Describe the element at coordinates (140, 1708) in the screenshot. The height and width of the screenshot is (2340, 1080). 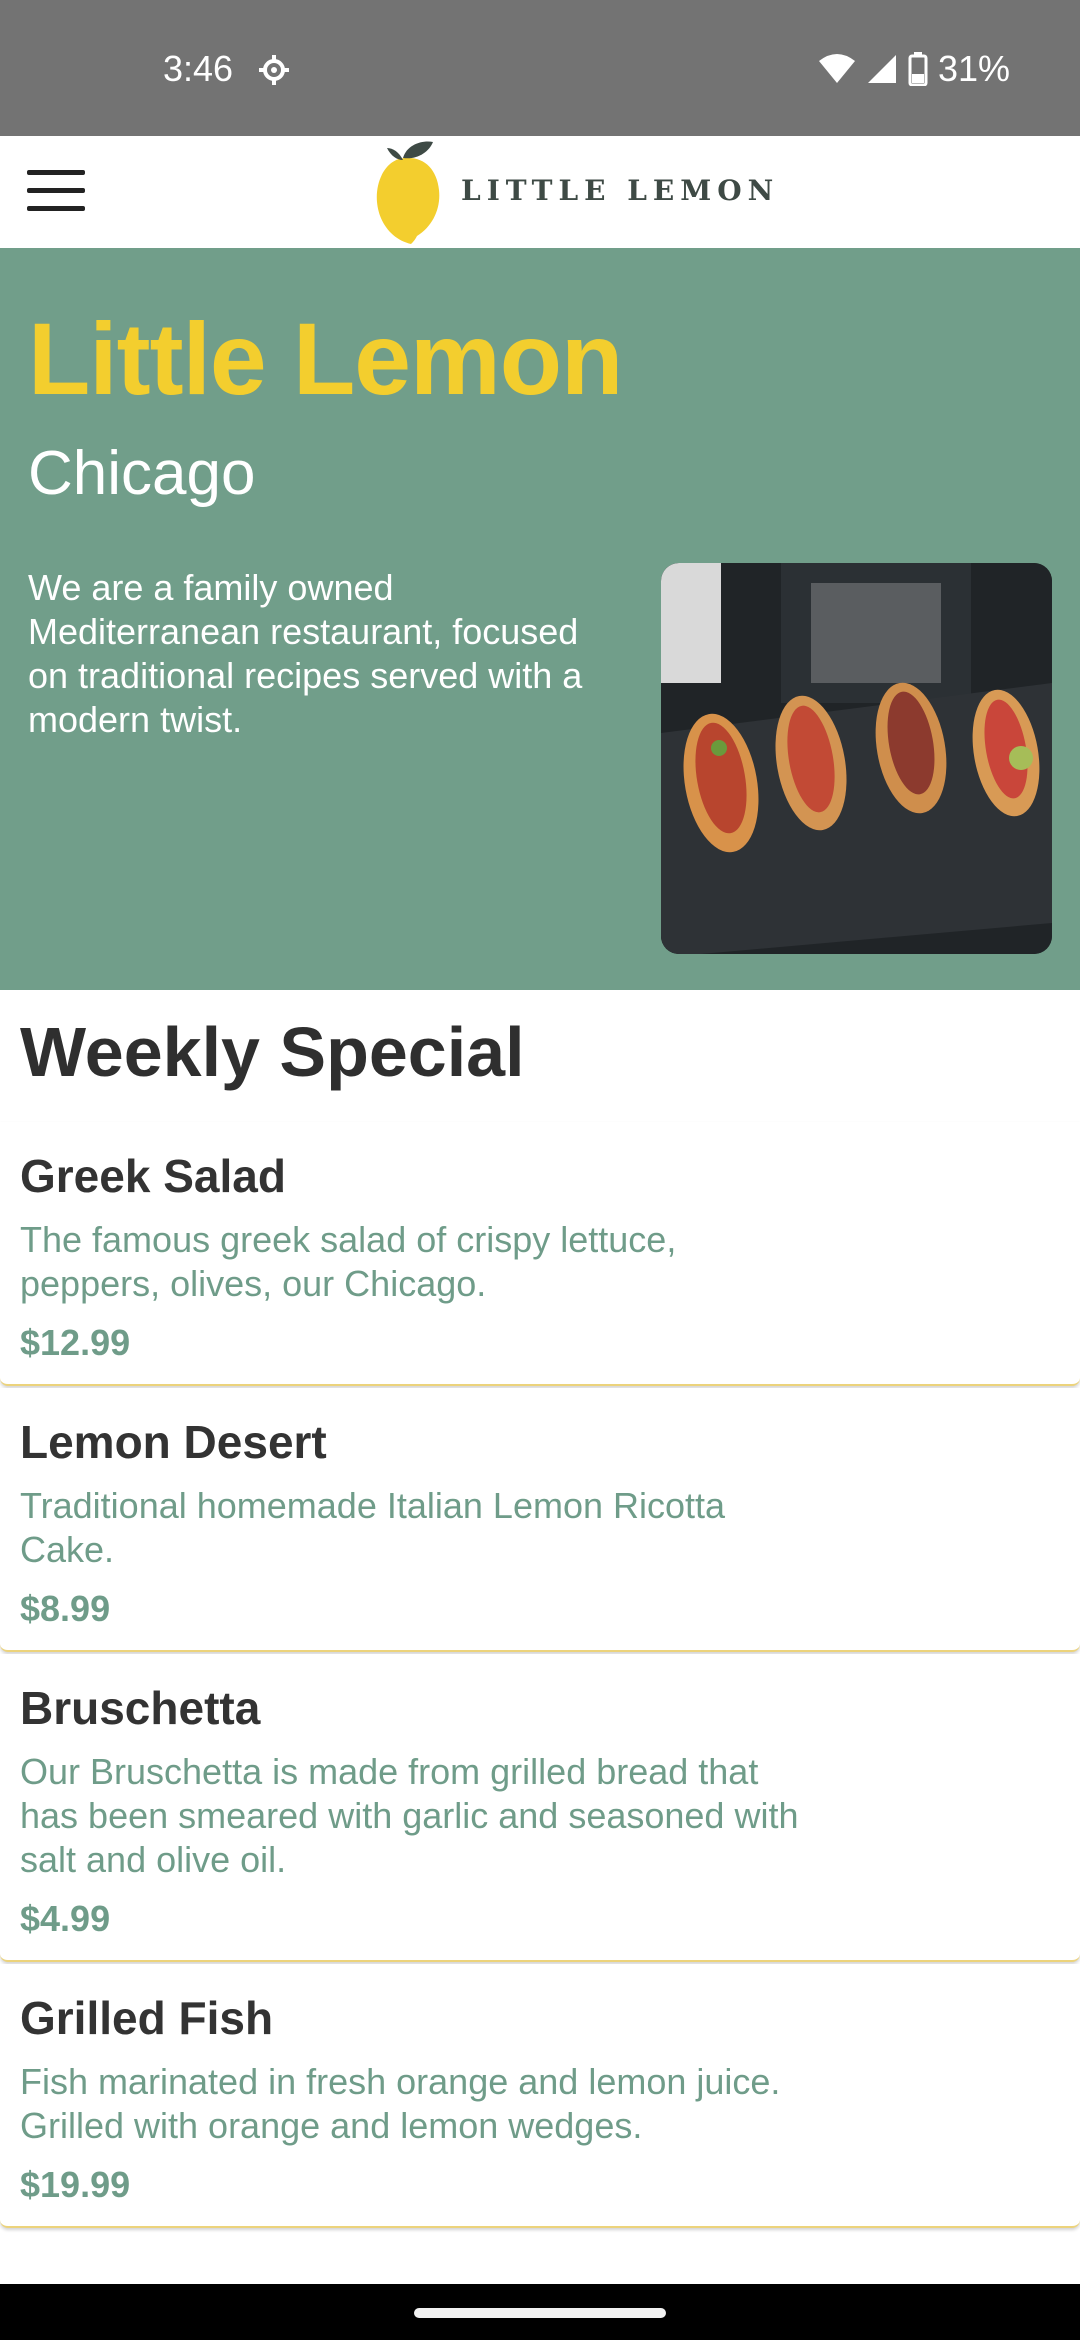
I see `item-name: Bruschetta` at that location.